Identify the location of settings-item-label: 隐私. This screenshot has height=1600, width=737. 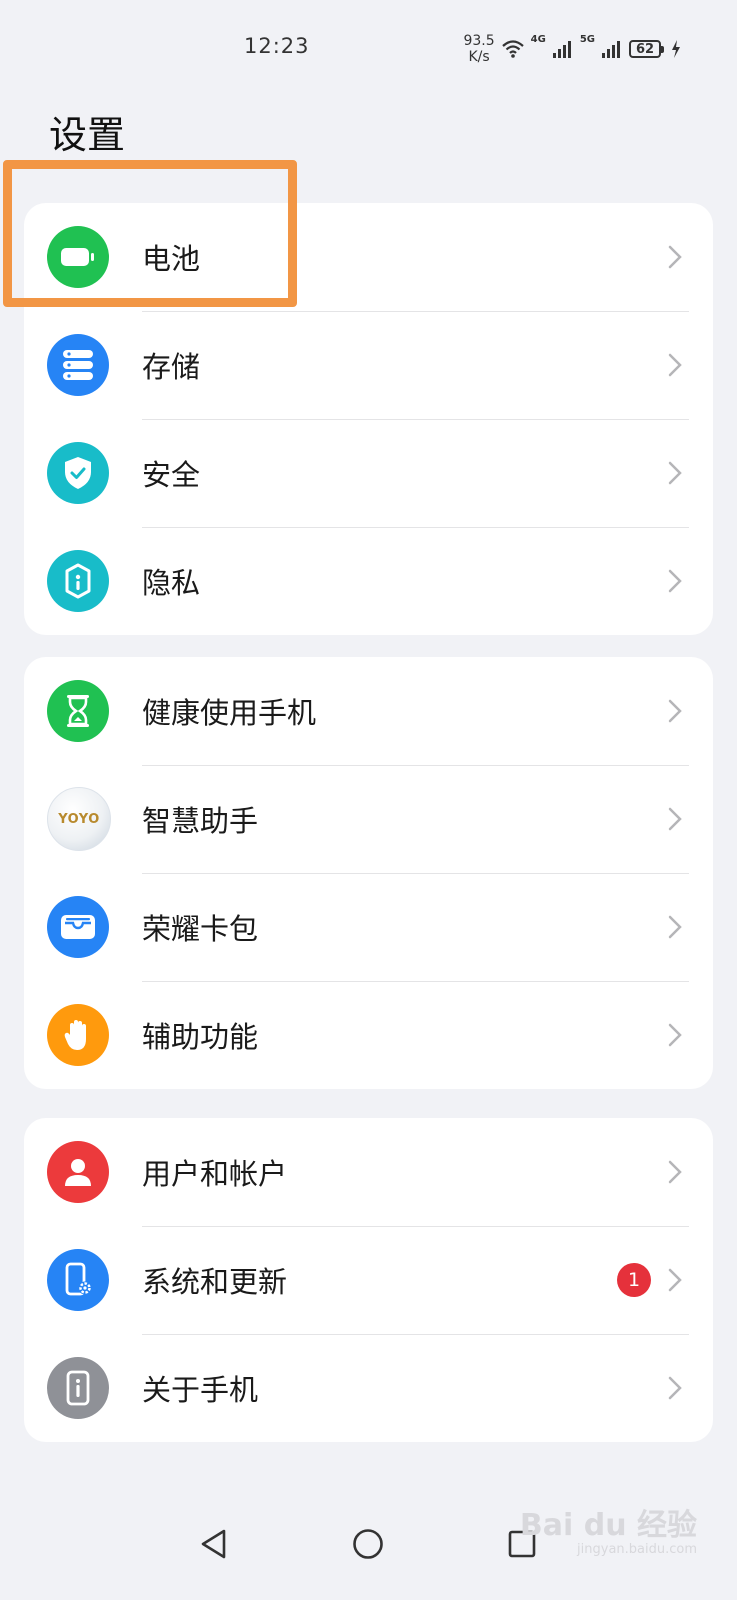
(171, 583).